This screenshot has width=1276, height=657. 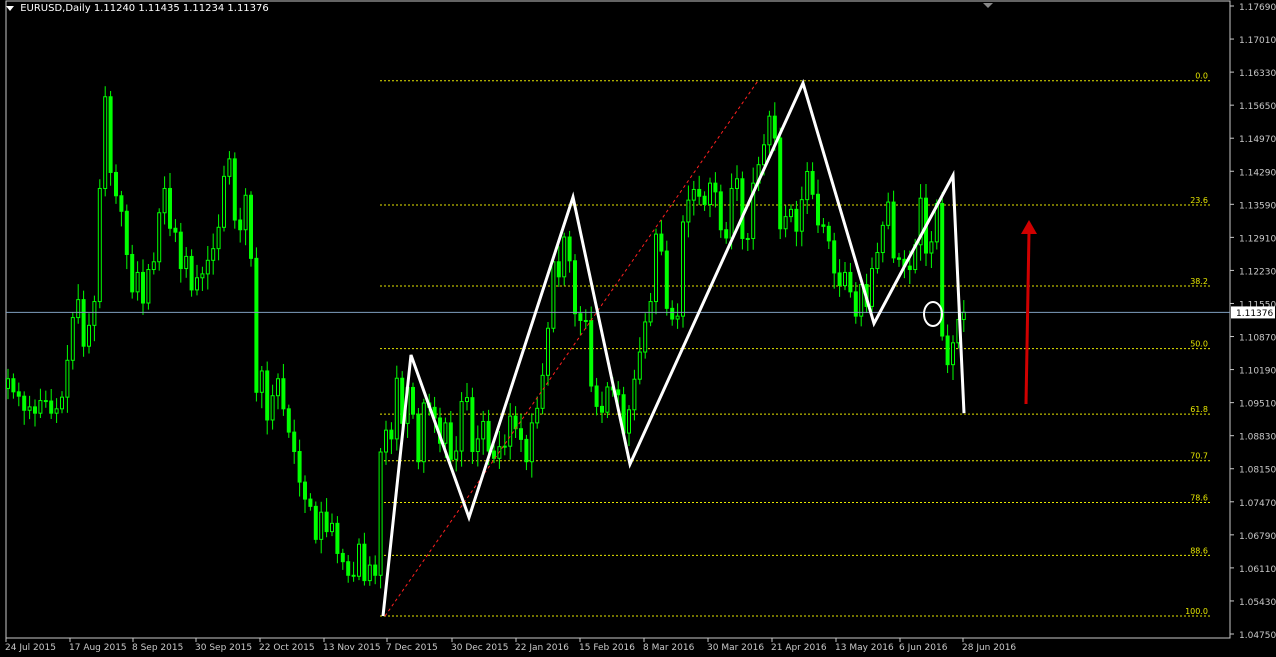 What do you see at coordinates (1257, 372) in the screenshot?
I see `y-tick-label: 1.10190` at bounding box center [1257, 372].